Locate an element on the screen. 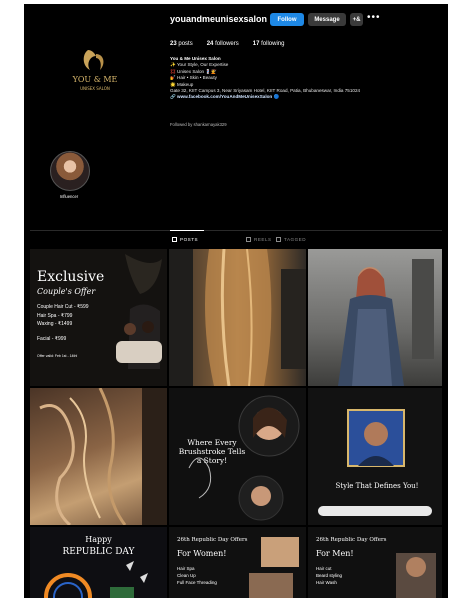 This screenshot has height=601, width=470. offer-list: Hair Spa Clean Up Full Face Threading is located at coordinates (197, 575).